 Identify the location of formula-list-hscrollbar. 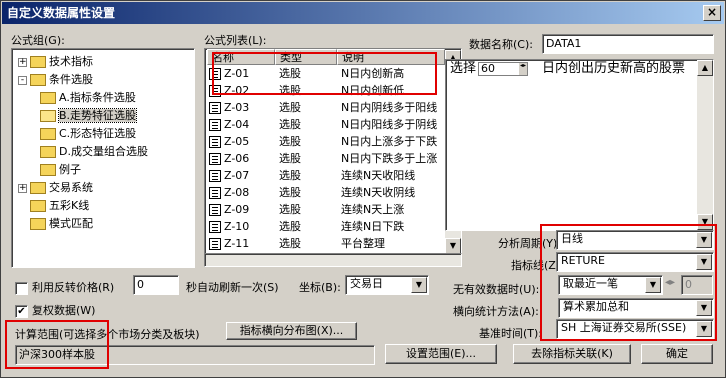
(333, 260).